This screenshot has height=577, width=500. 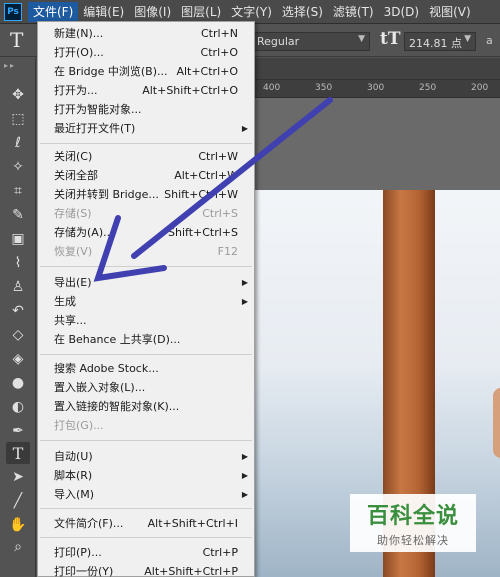 I want to click on menu-item-revert: 恢复(V) F12, so click(x=146, y=252).